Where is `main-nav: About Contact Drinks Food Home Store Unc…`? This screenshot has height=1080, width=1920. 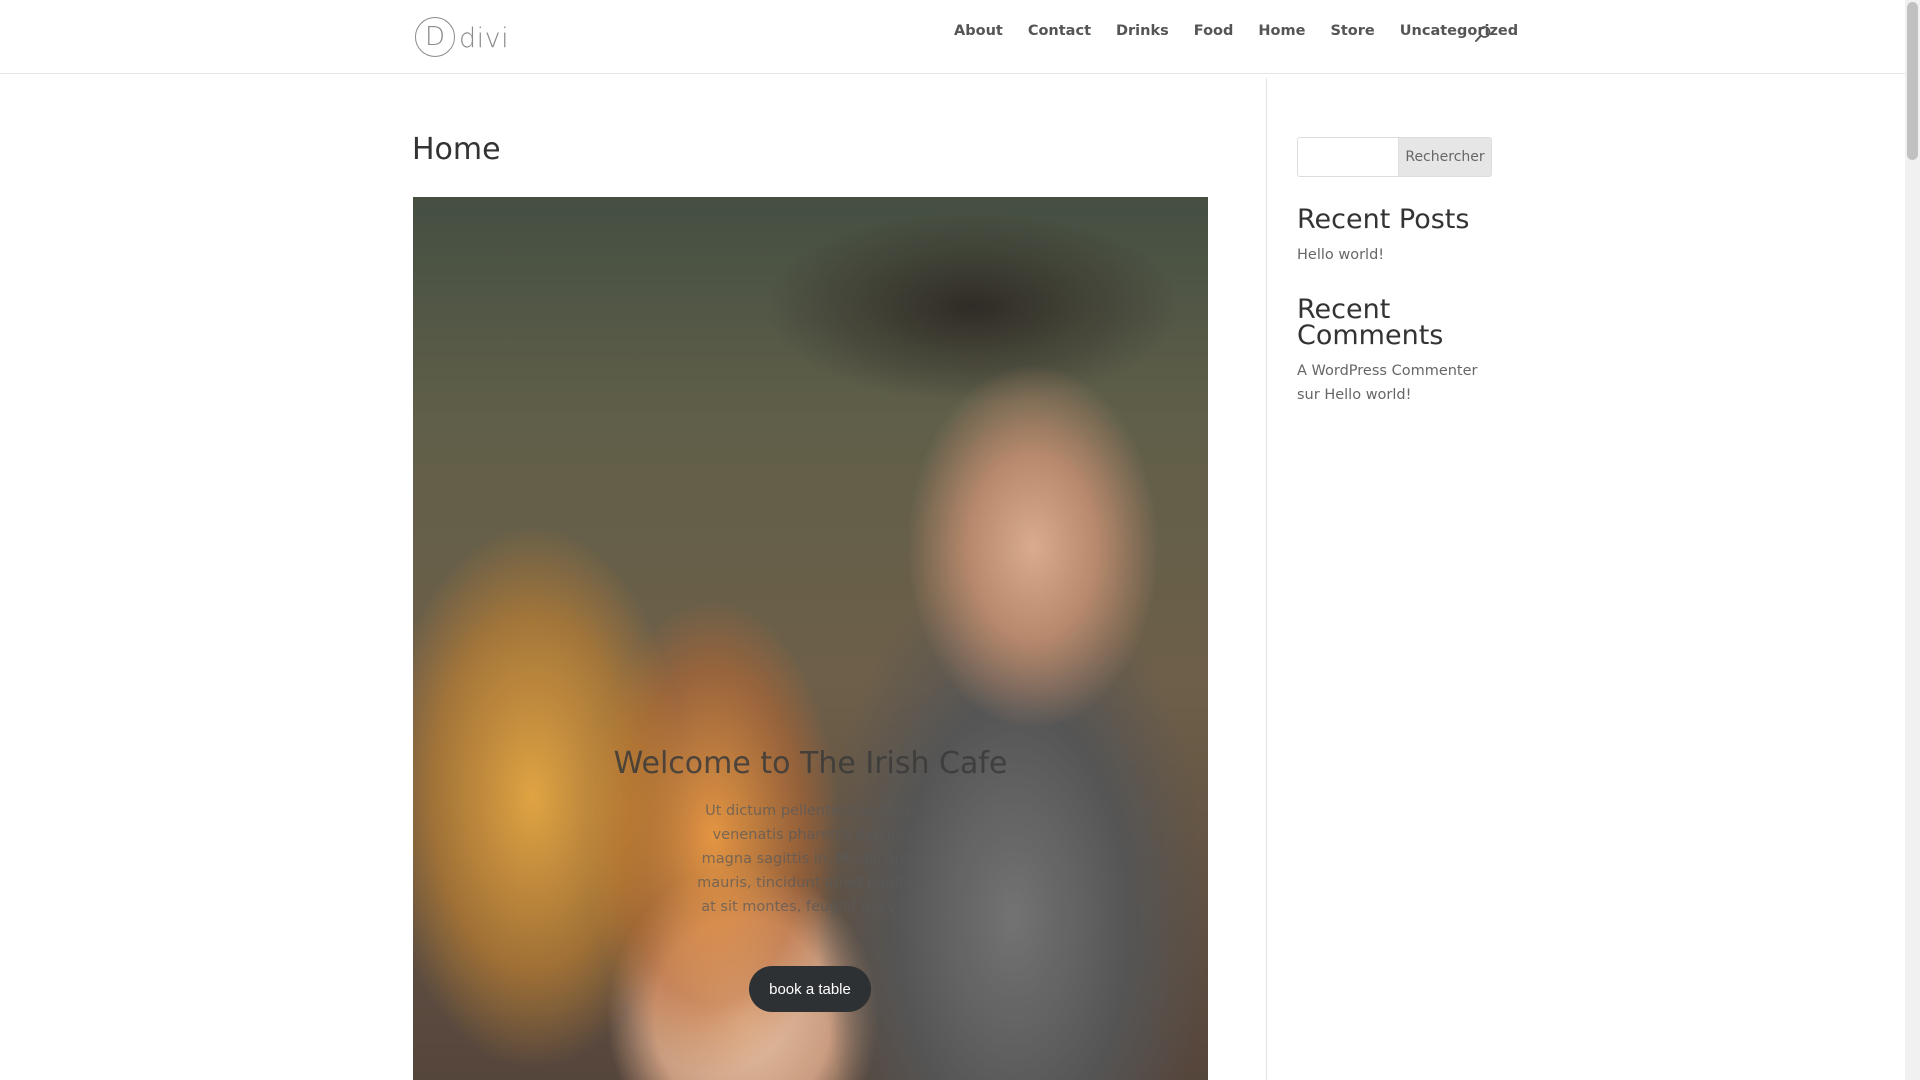
main-nav: About Contact Drinks Food Home Store Unc… is located at coordinates (1236, 31).